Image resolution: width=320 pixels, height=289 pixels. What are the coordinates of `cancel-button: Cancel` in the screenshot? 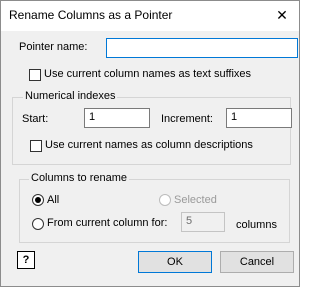 It's located at (257, 262).